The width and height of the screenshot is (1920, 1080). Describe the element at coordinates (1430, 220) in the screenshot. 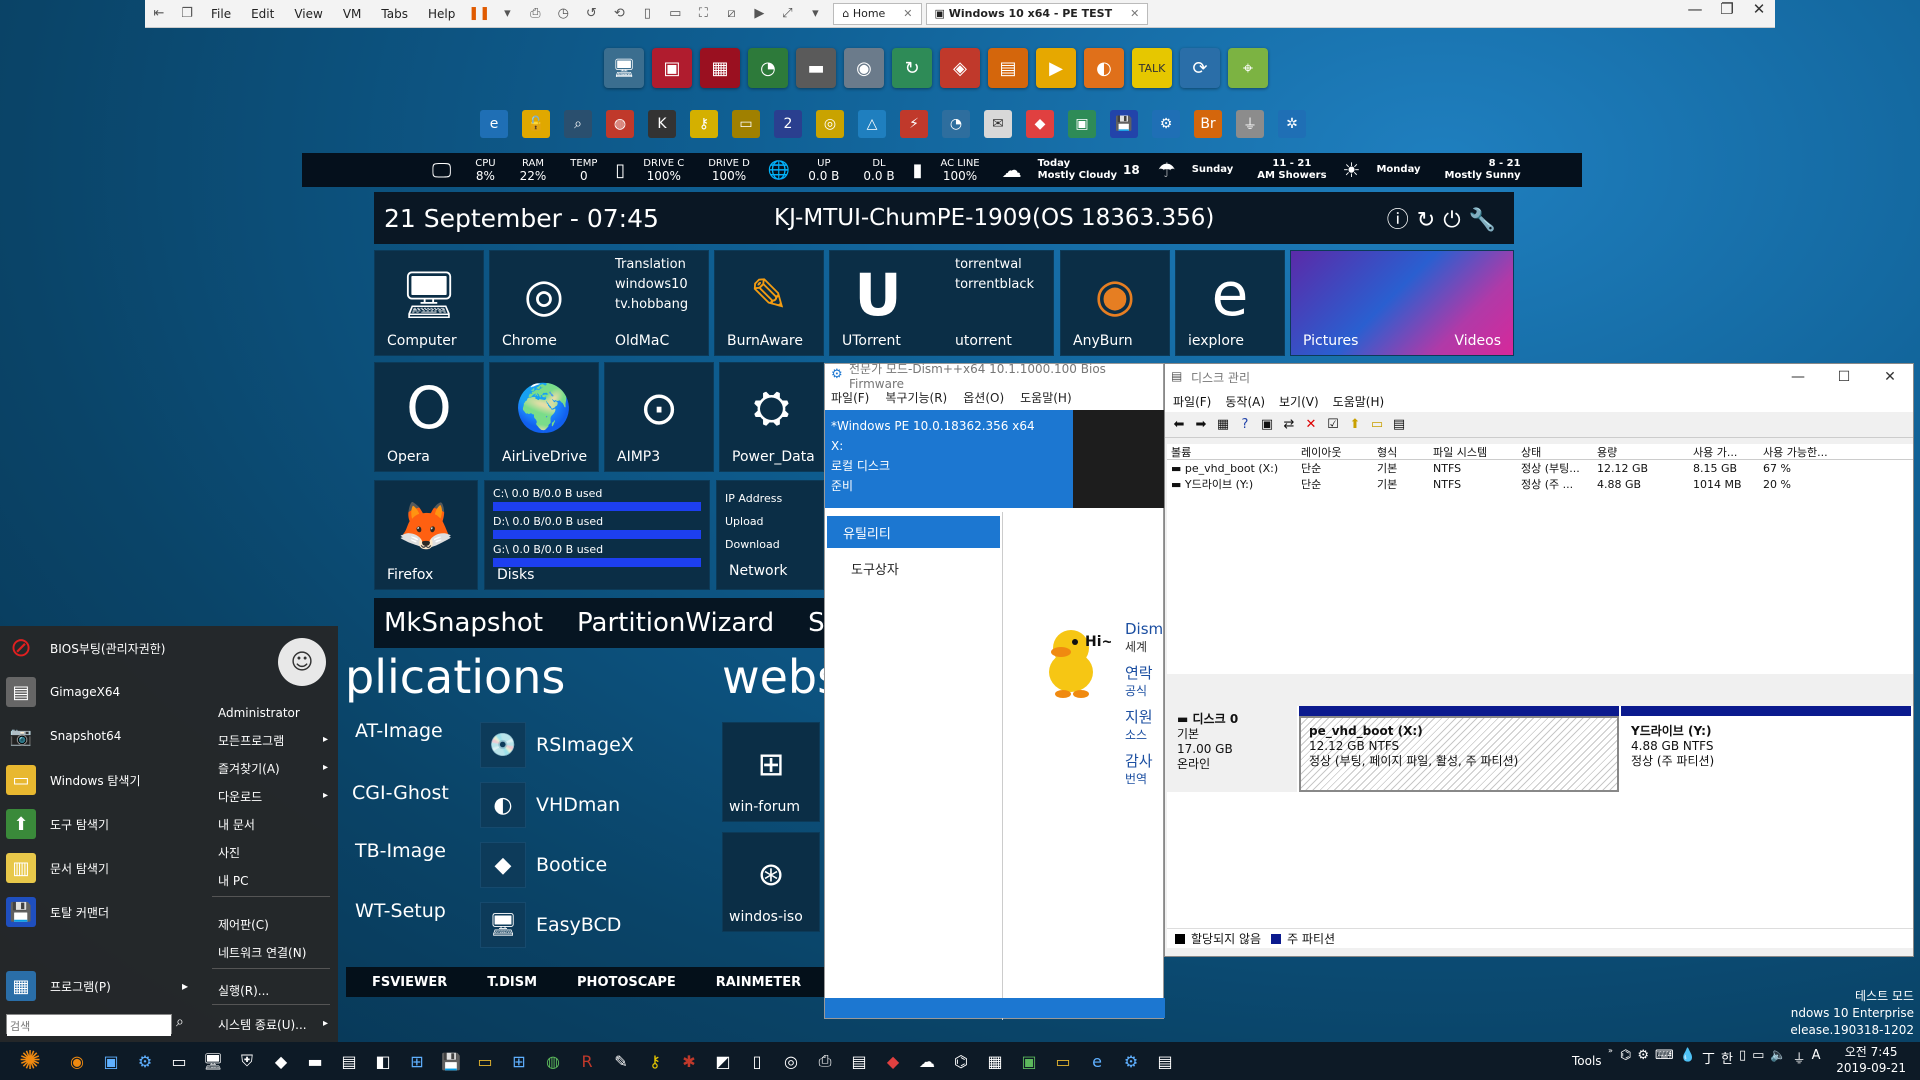

I see `restart-icon: ↻` at that location.